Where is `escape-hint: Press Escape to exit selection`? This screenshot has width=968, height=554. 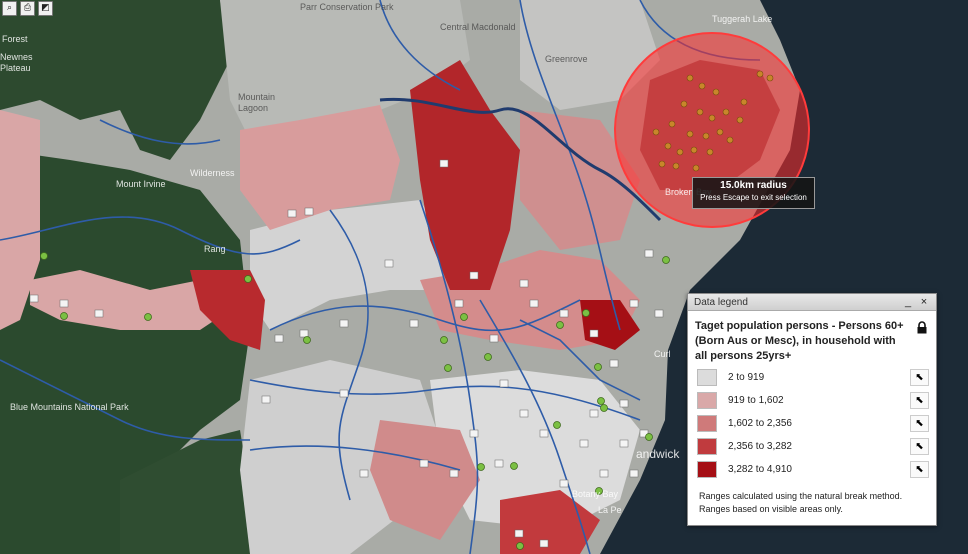
escape-hint: Press Escape to exit selection is located at coordinates (753, 197).